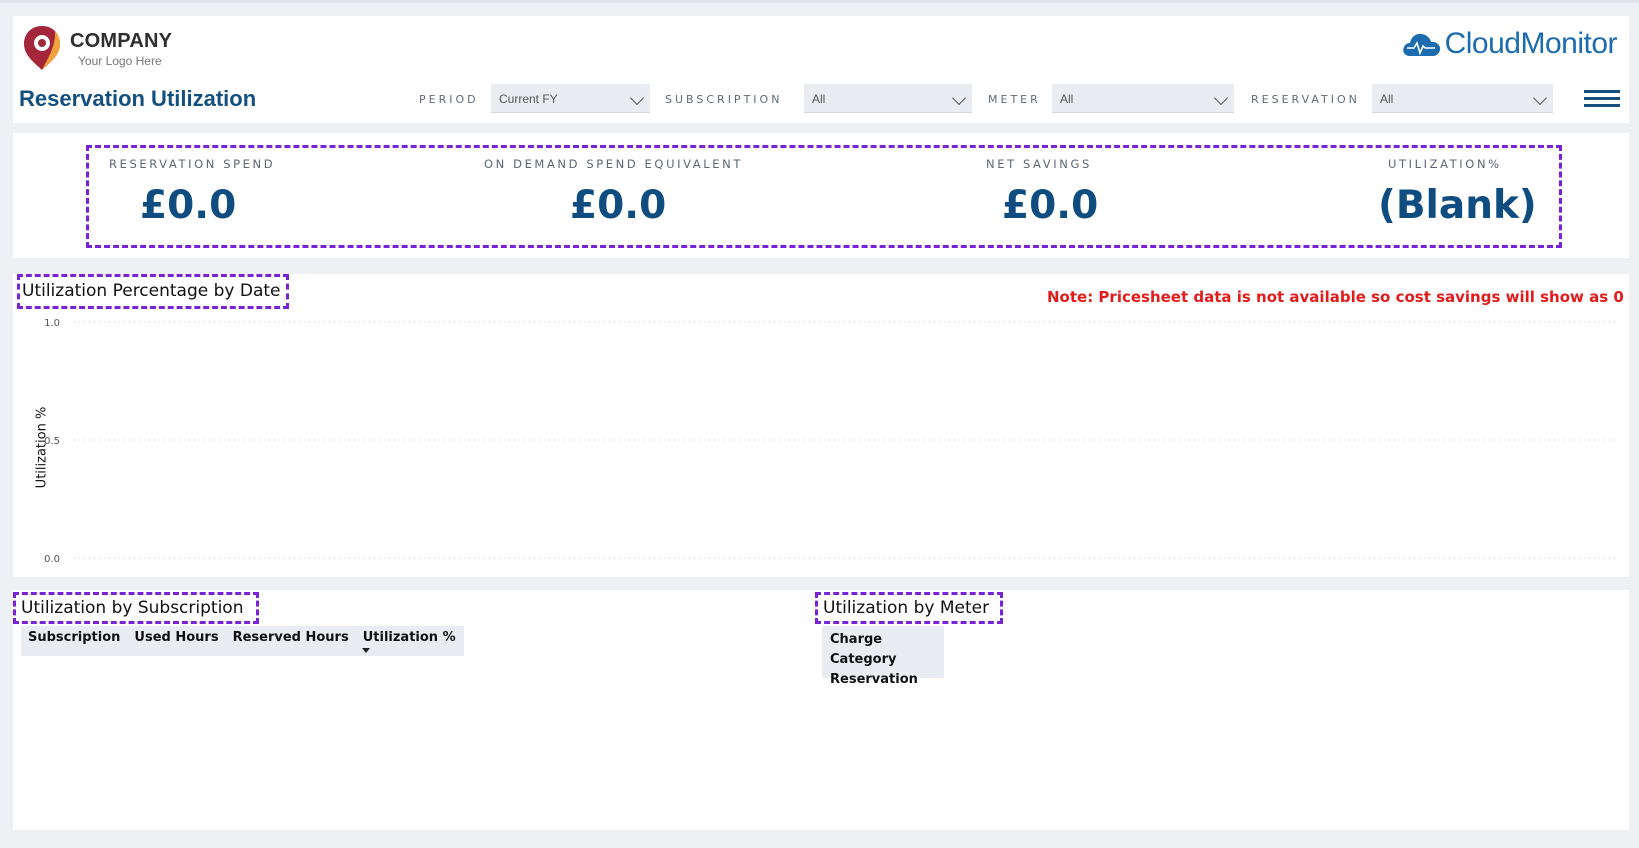 Image resolution: width=1639 pixels, height=848 pixels. Describe the element at coordinates (121, 41) in the screenshot. I see `company-name: COMPANY` at that location.